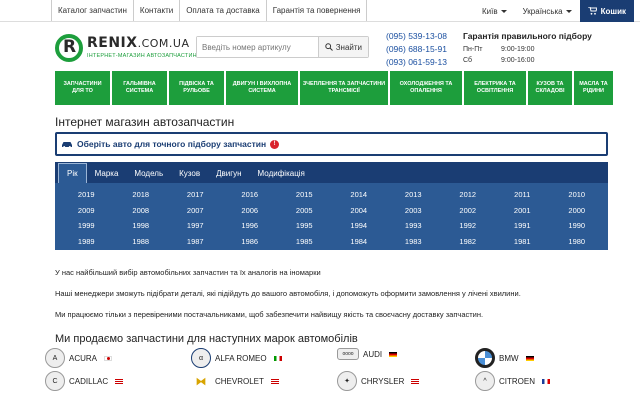  What do you see at coordinates (141, 195) in the screenshot?
I see `year-option: 2018` at bounding box center [141, 195].